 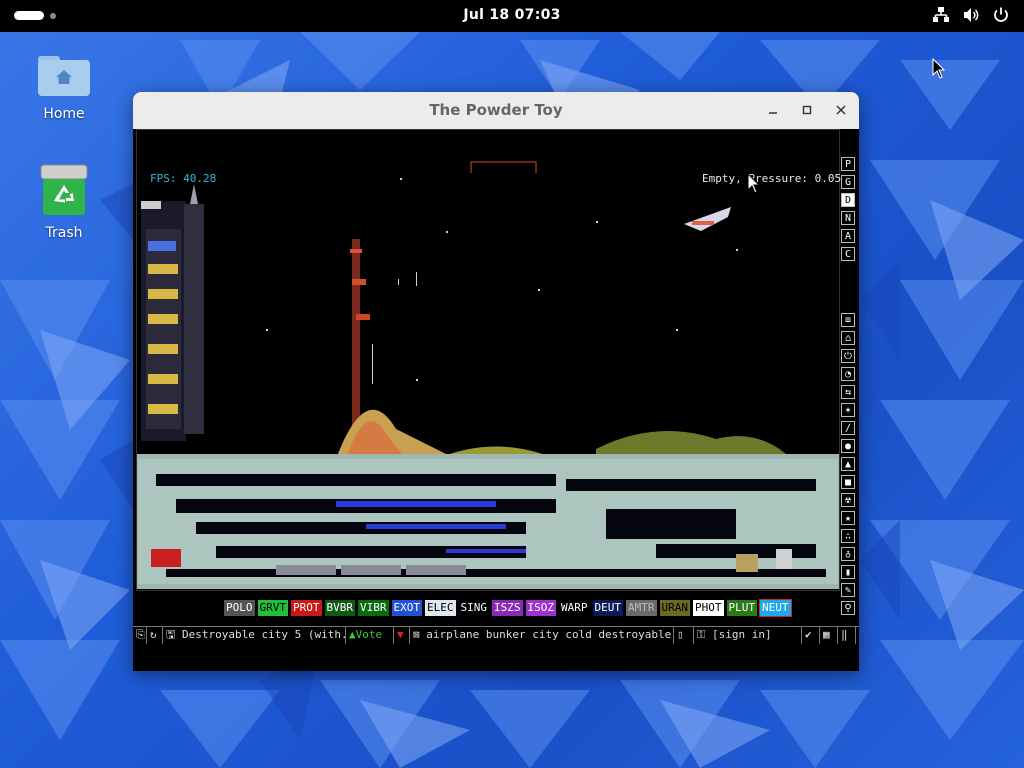 I want to click on render-mode-c: C, so click(x=848, y=254).